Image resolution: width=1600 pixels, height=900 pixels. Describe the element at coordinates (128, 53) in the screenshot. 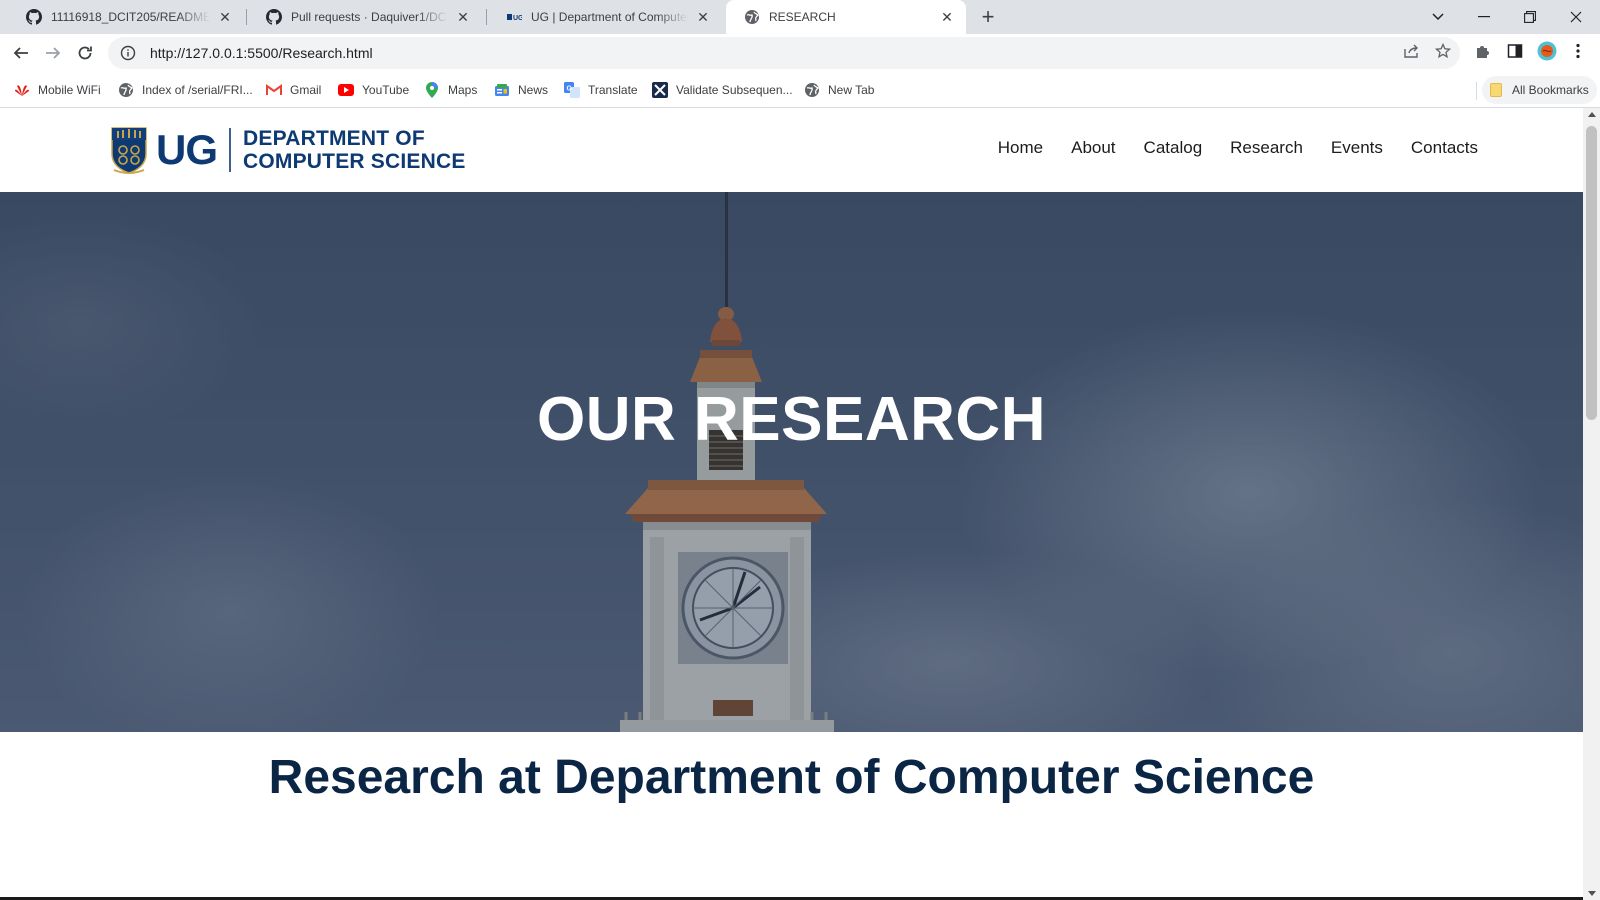

I see `info-icon` at that location.